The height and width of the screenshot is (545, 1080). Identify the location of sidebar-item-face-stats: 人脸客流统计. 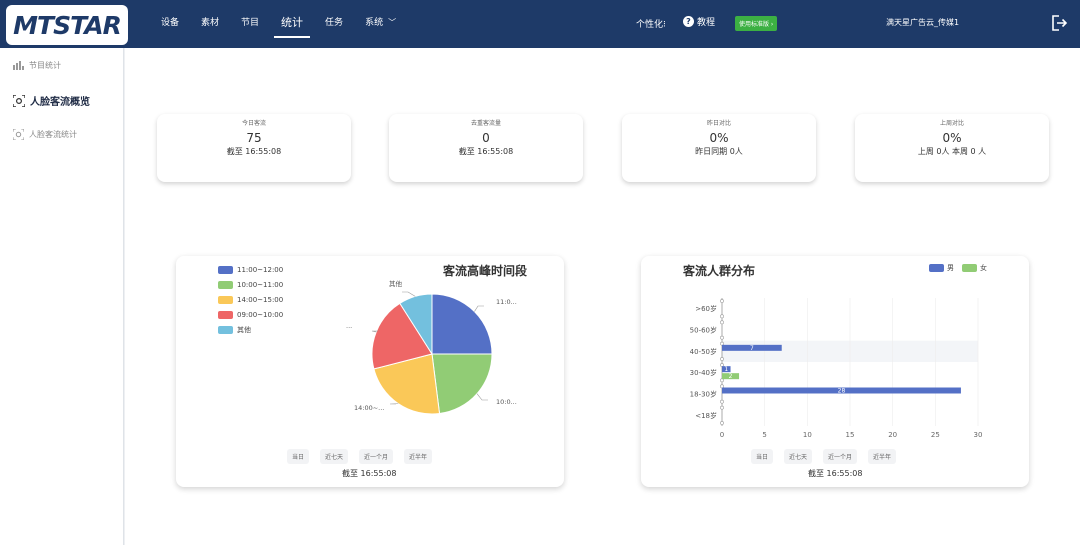
(45, 134).